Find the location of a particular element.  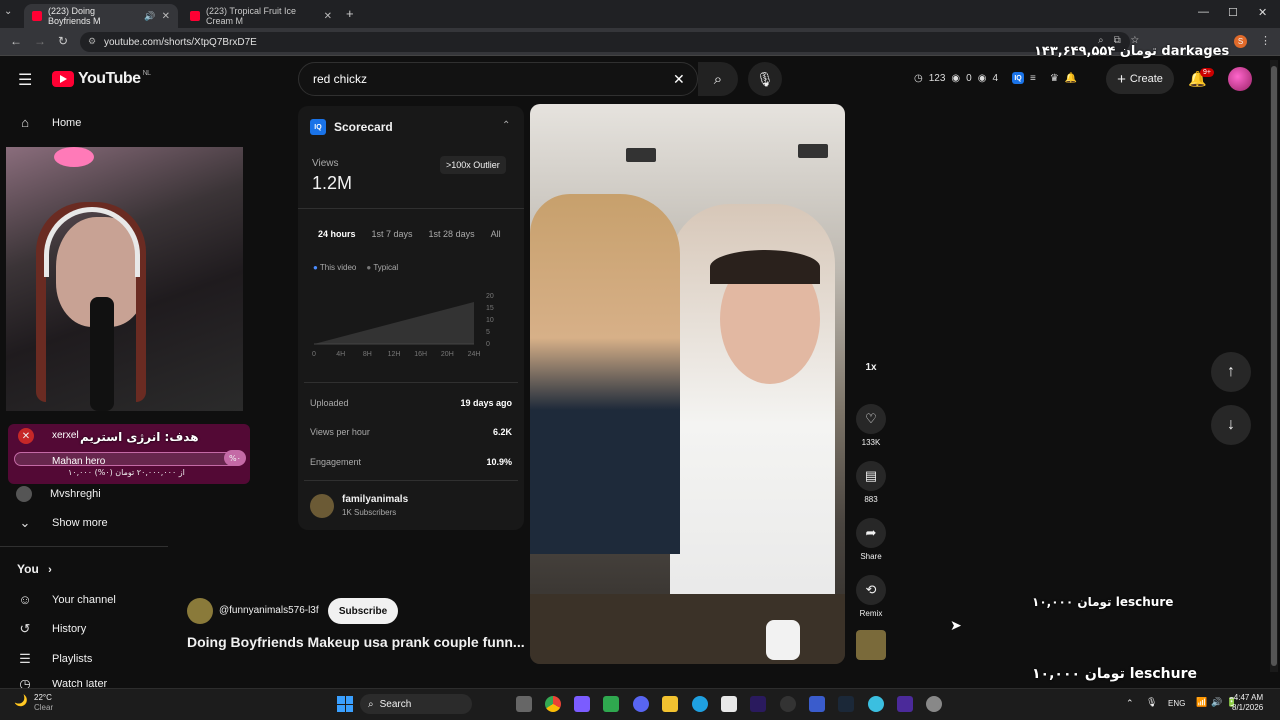

page-scrollbar is located at coordinates (1274, 366).